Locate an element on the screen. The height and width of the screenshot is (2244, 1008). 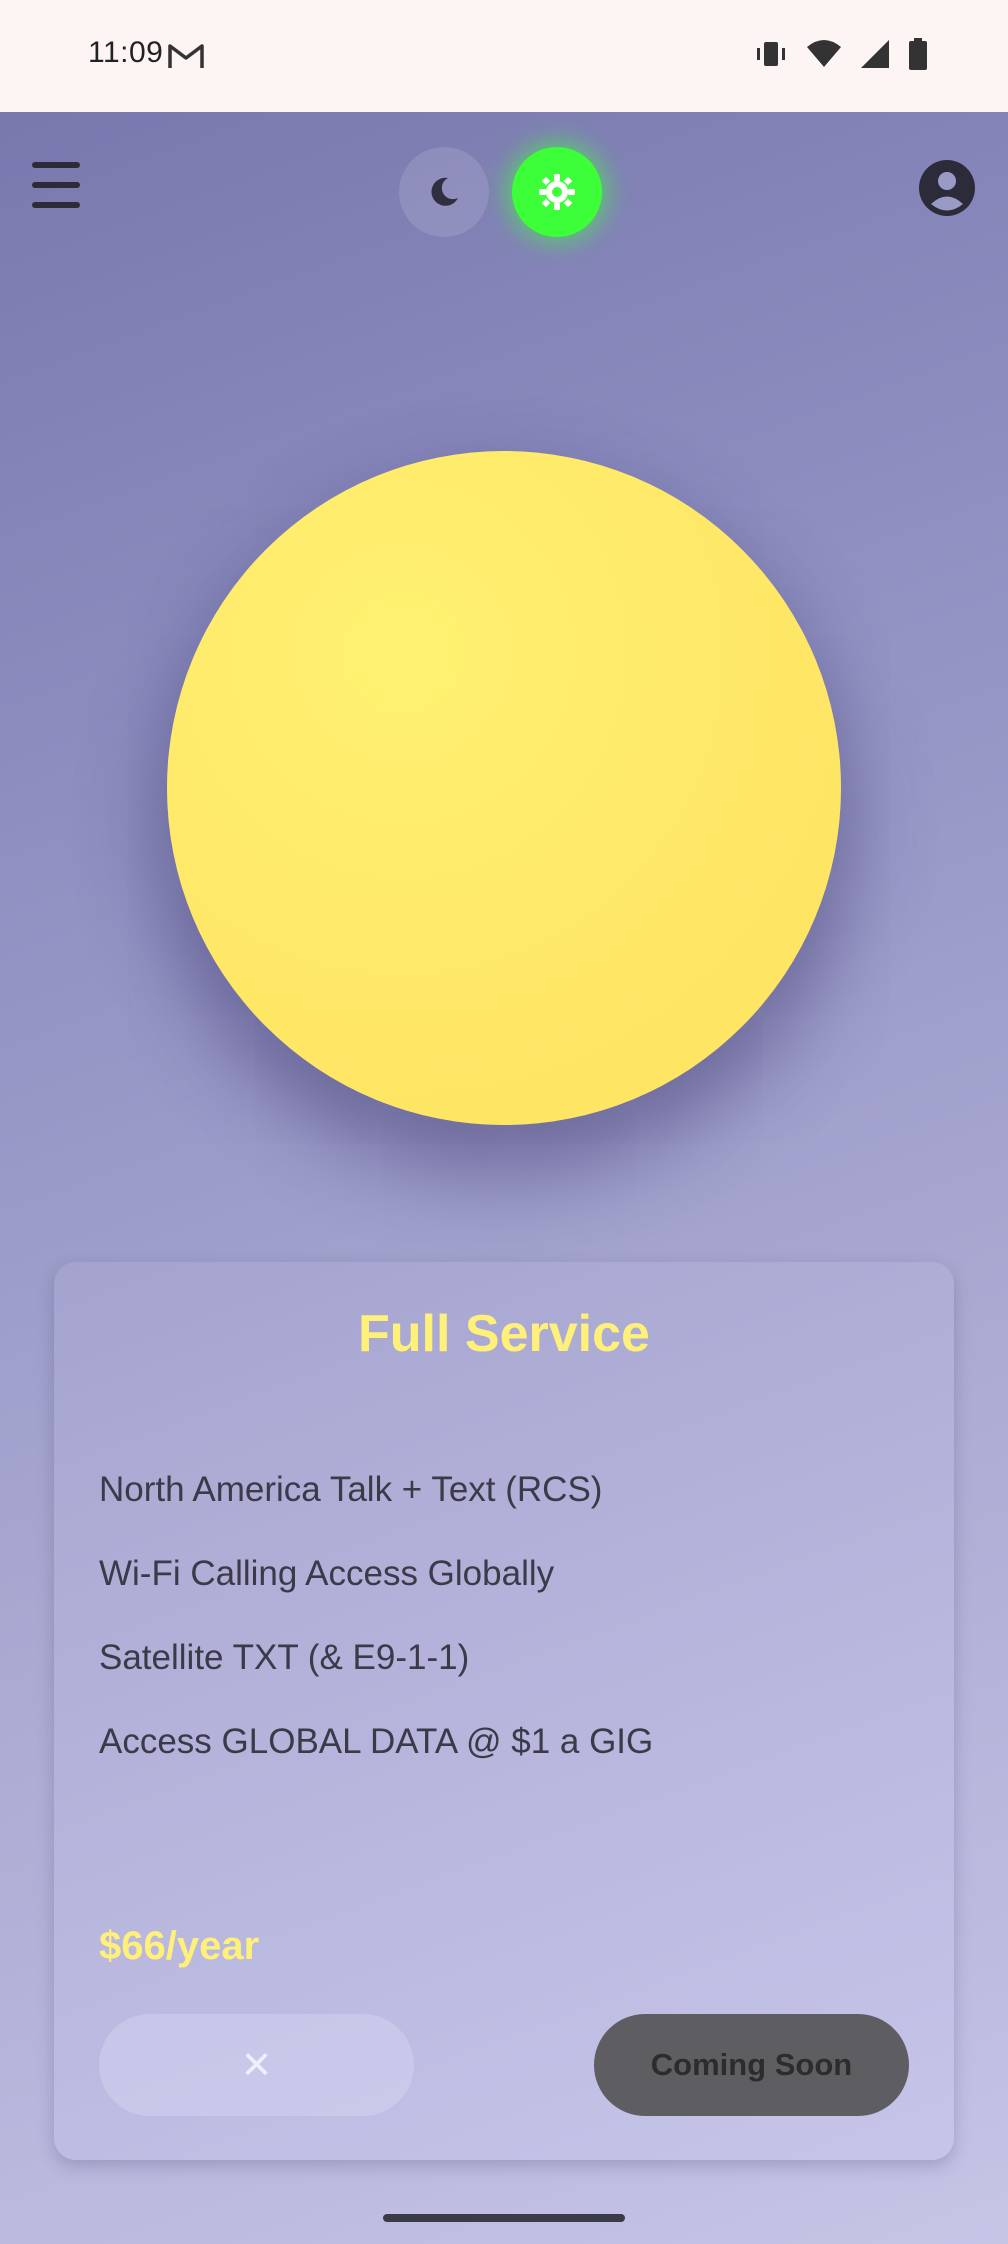
plan-title: Full Service is located at coordinates (504, 1334).